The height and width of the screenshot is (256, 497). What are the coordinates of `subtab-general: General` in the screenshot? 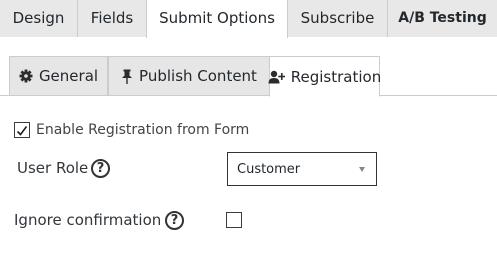 It's located at (58, 76).